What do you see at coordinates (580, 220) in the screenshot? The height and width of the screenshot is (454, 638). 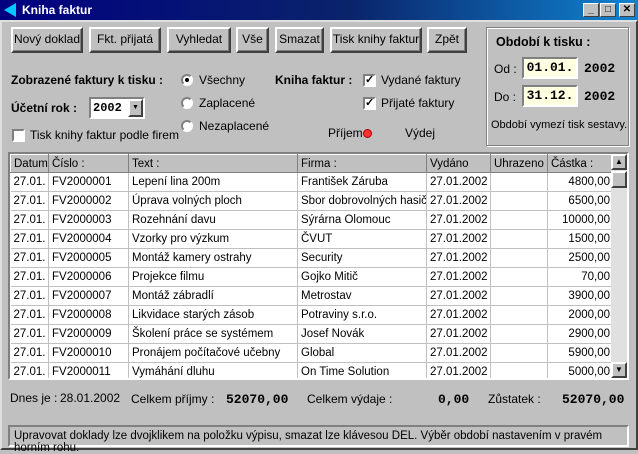 I see `cell-amount: 10000,00` at bounding box center [580, 220].